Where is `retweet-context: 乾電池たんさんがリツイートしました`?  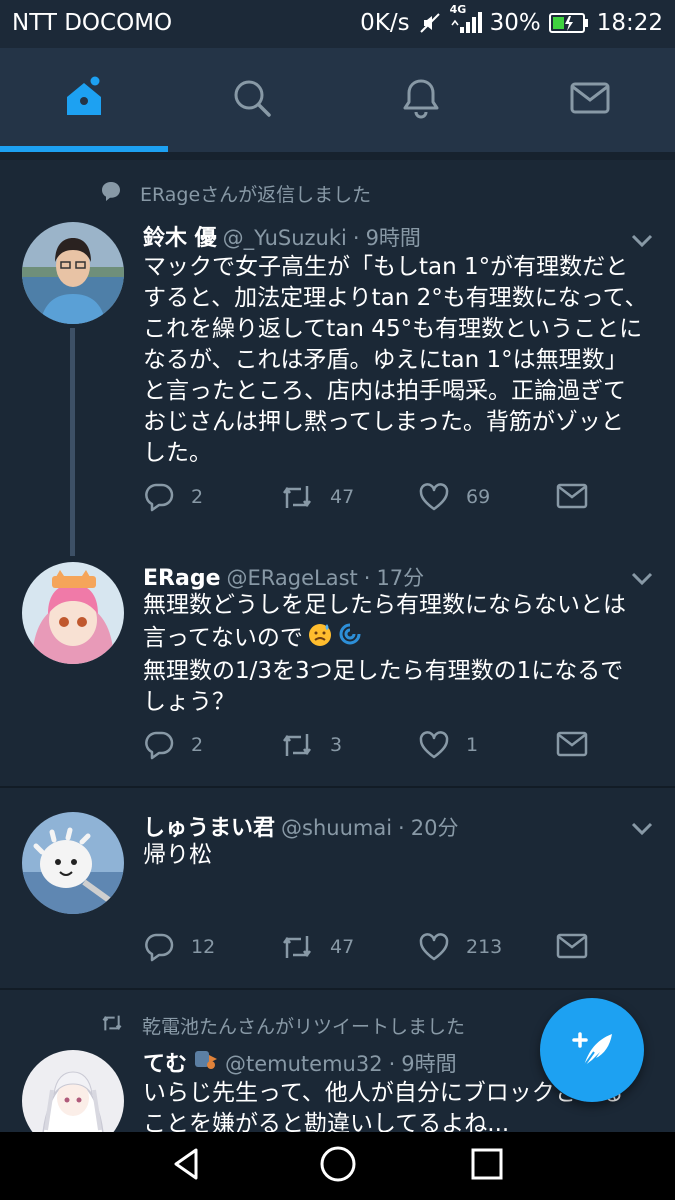
retweet-context: 乾電池たんさんがリツイートしました is located at coordinates (282, 1025).